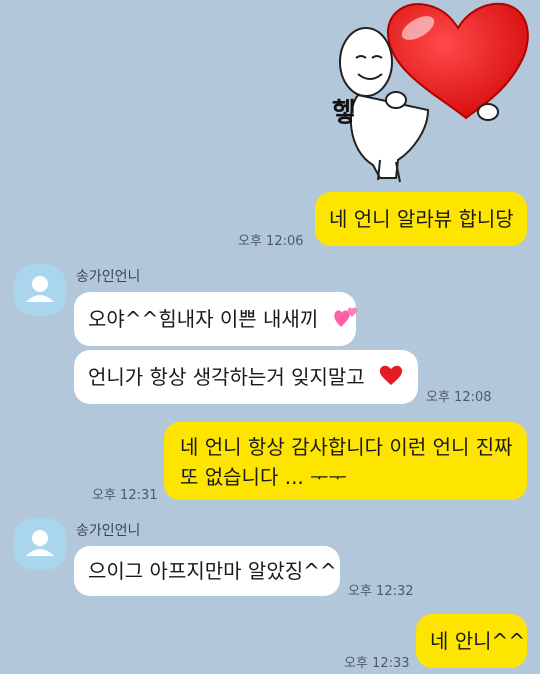 The width and height of the screenshot is (540, 674). Describe the element at coordinates (346, 447) in the screenshot. I see `message-text-line: 네 언니 항상 감사합니다 이런 언니 진짜` at that location.